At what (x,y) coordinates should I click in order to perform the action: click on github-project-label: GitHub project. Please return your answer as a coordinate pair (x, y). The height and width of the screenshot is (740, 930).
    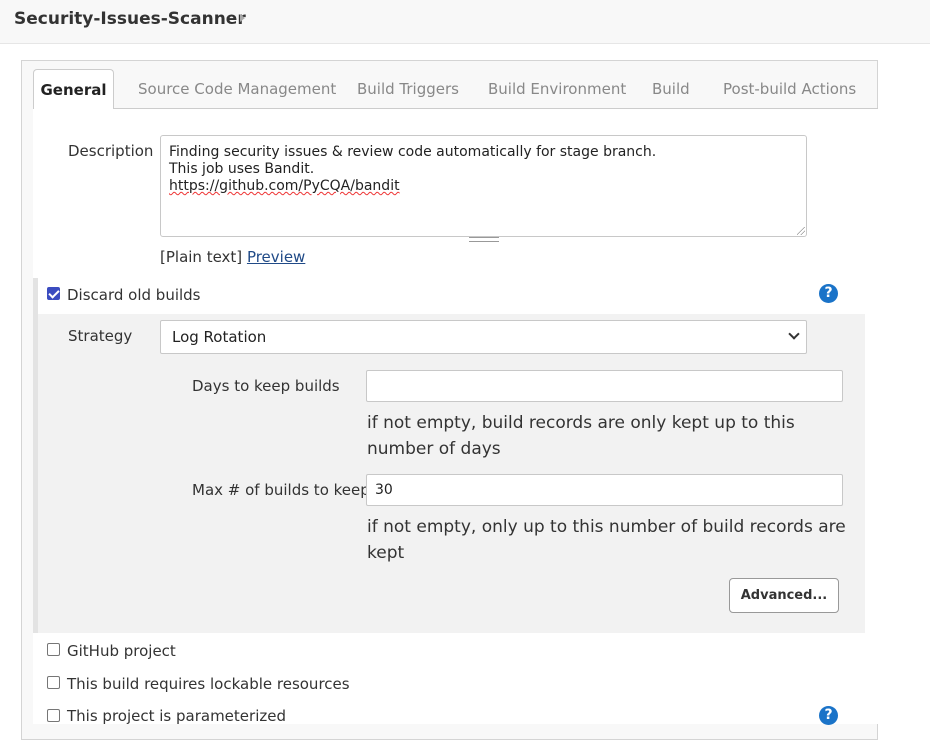
    Looking at the image, I should click on (121, 651).